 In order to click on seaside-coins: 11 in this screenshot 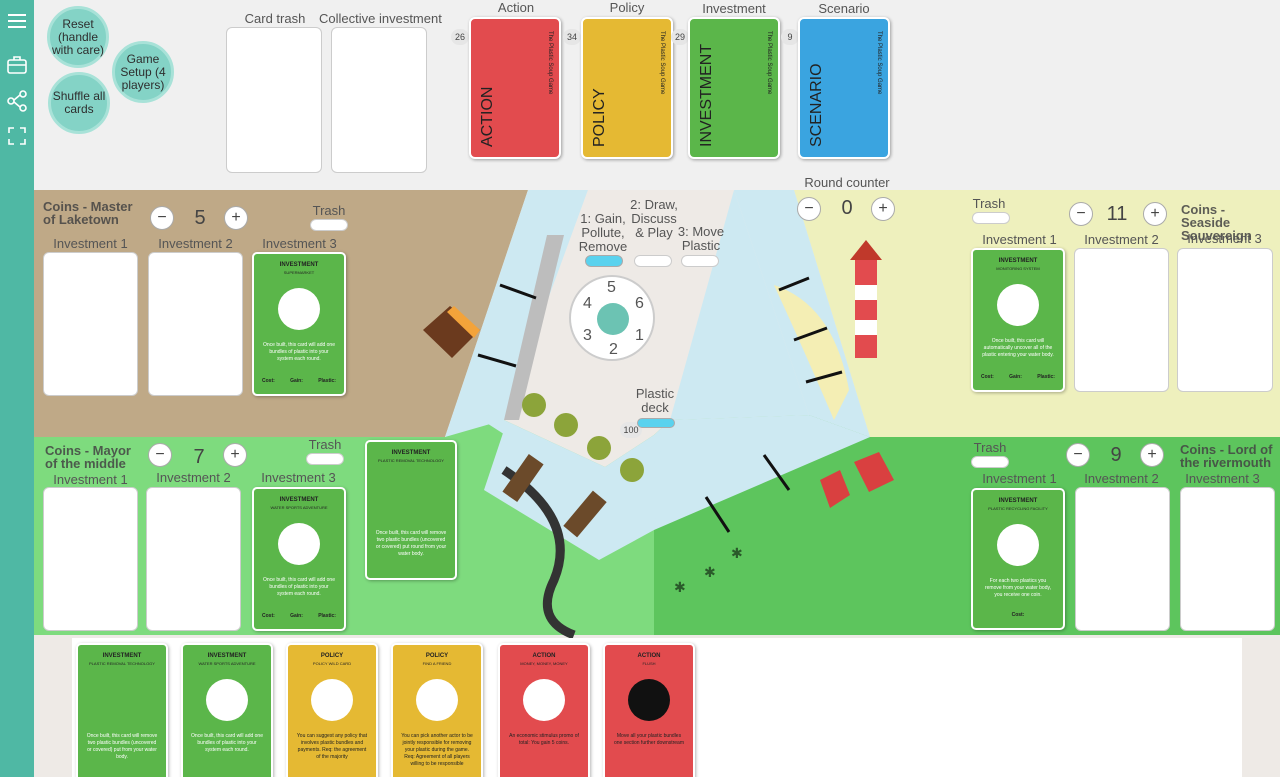, I will do `click(1117, 214)`.